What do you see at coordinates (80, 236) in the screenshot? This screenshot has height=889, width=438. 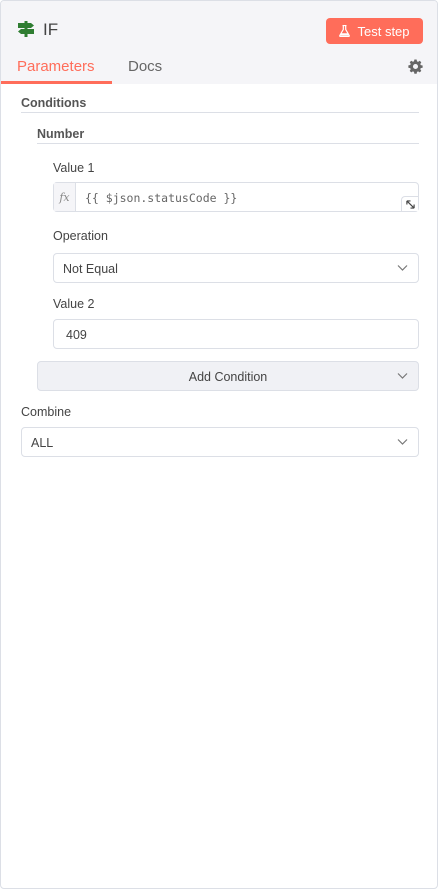 I see `operation-label: Operation` at bounding box center [80, 236].